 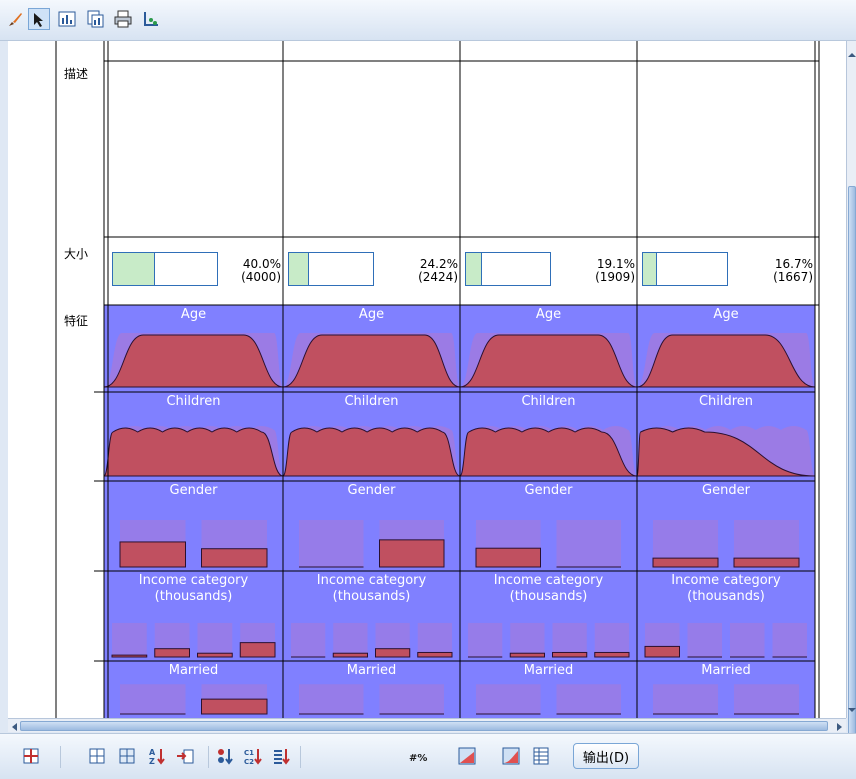 I want to click on scroll-down-icon, so click(x=852, y=709).